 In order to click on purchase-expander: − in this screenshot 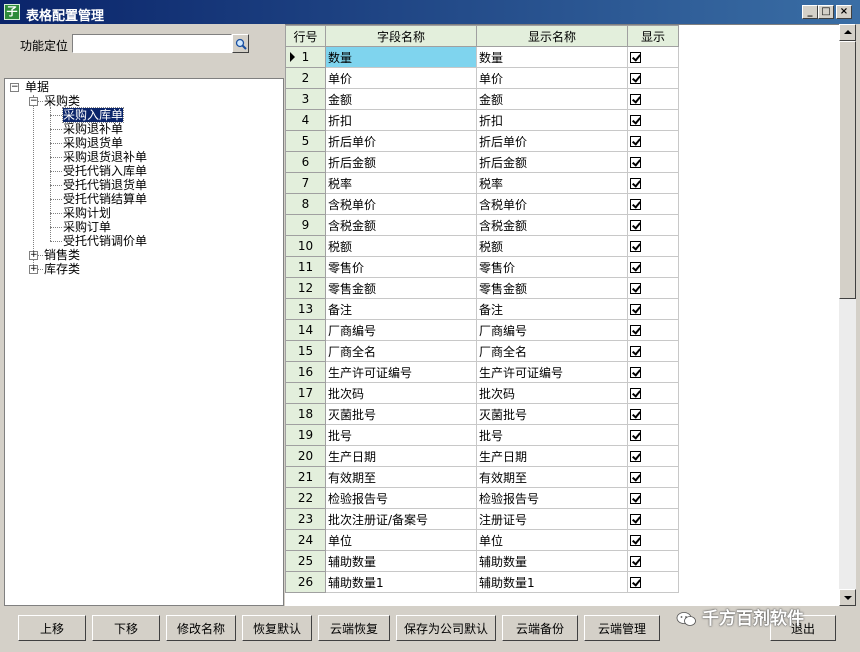, I will do `click(33, 101)`.